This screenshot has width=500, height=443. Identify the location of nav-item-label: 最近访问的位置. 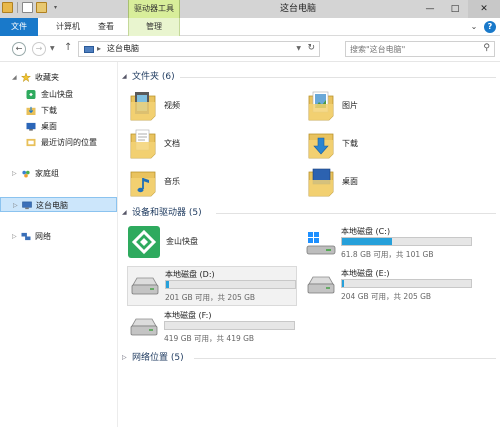
(69, 142).